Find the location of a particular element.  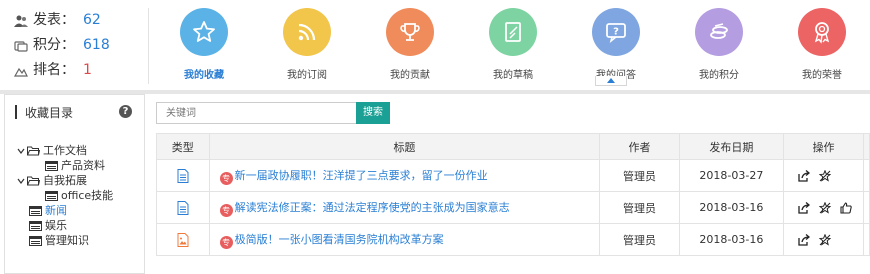

star-icon is located at coordinates (204, 32).